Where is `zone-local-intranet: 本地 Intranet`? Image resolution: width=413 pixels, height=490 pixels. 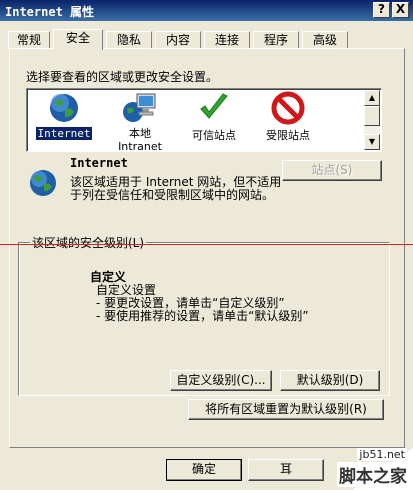 zone-local-intranet: 本地 Intranet is located at coordinates (140, 122).